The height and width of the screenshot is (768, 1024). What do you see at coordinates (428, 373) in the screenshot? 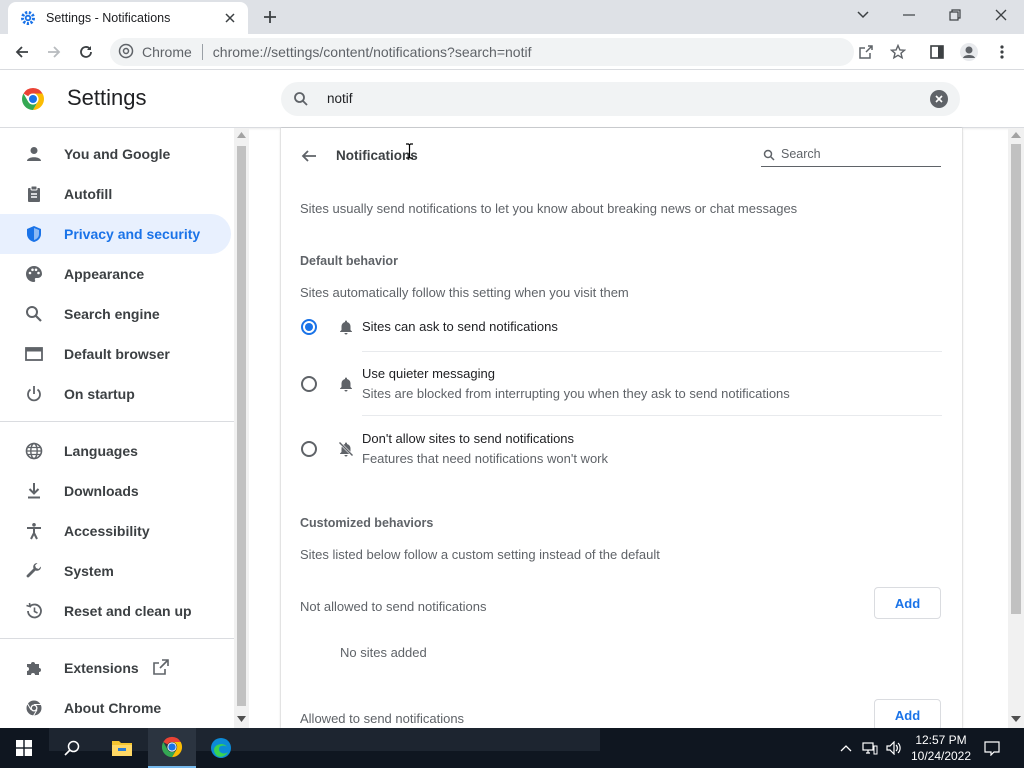
I see `option-label: Use quieter messaging` at bounding box center [428, 373].